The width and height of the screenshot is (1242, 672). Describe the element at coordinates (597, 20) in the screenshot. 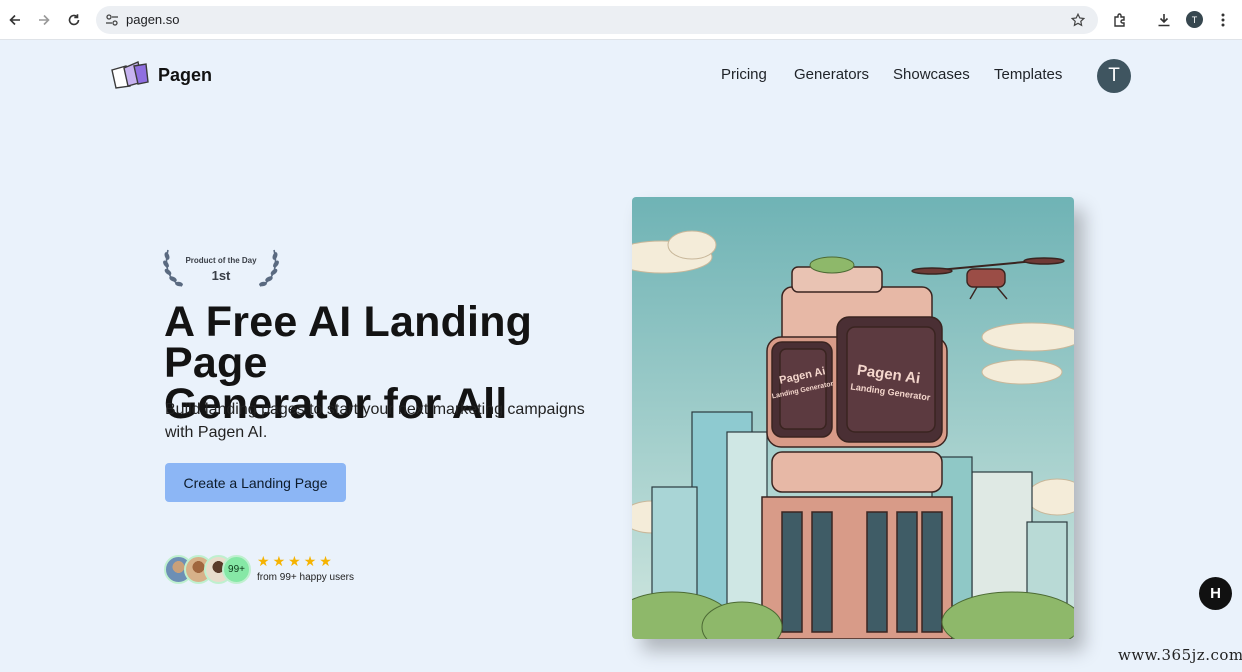

I see `address-bar: pagen.so` at that location.